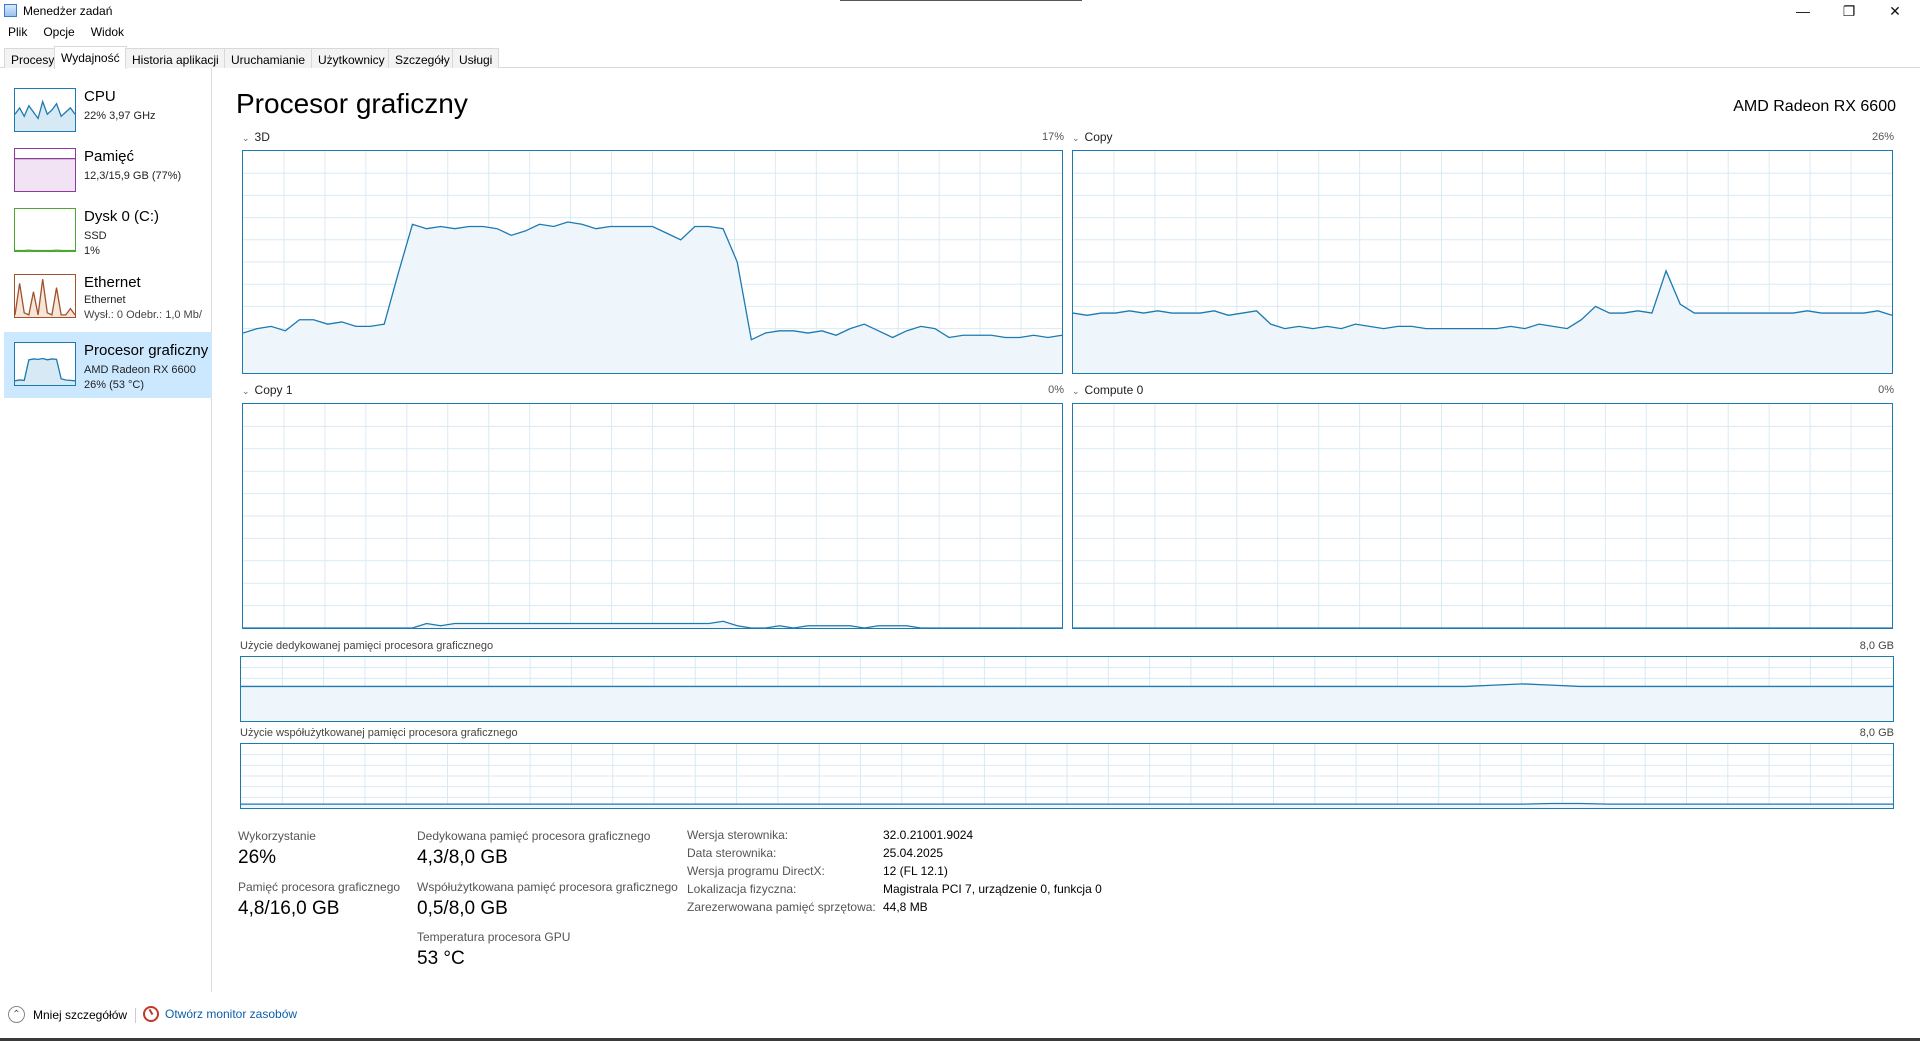 Image resolution: width=1920 pixels, height=1041 pixels. Describe the element at coordinates (476, 58) in the screenshot. I see `tab-uslugi: Usługi` at that location.